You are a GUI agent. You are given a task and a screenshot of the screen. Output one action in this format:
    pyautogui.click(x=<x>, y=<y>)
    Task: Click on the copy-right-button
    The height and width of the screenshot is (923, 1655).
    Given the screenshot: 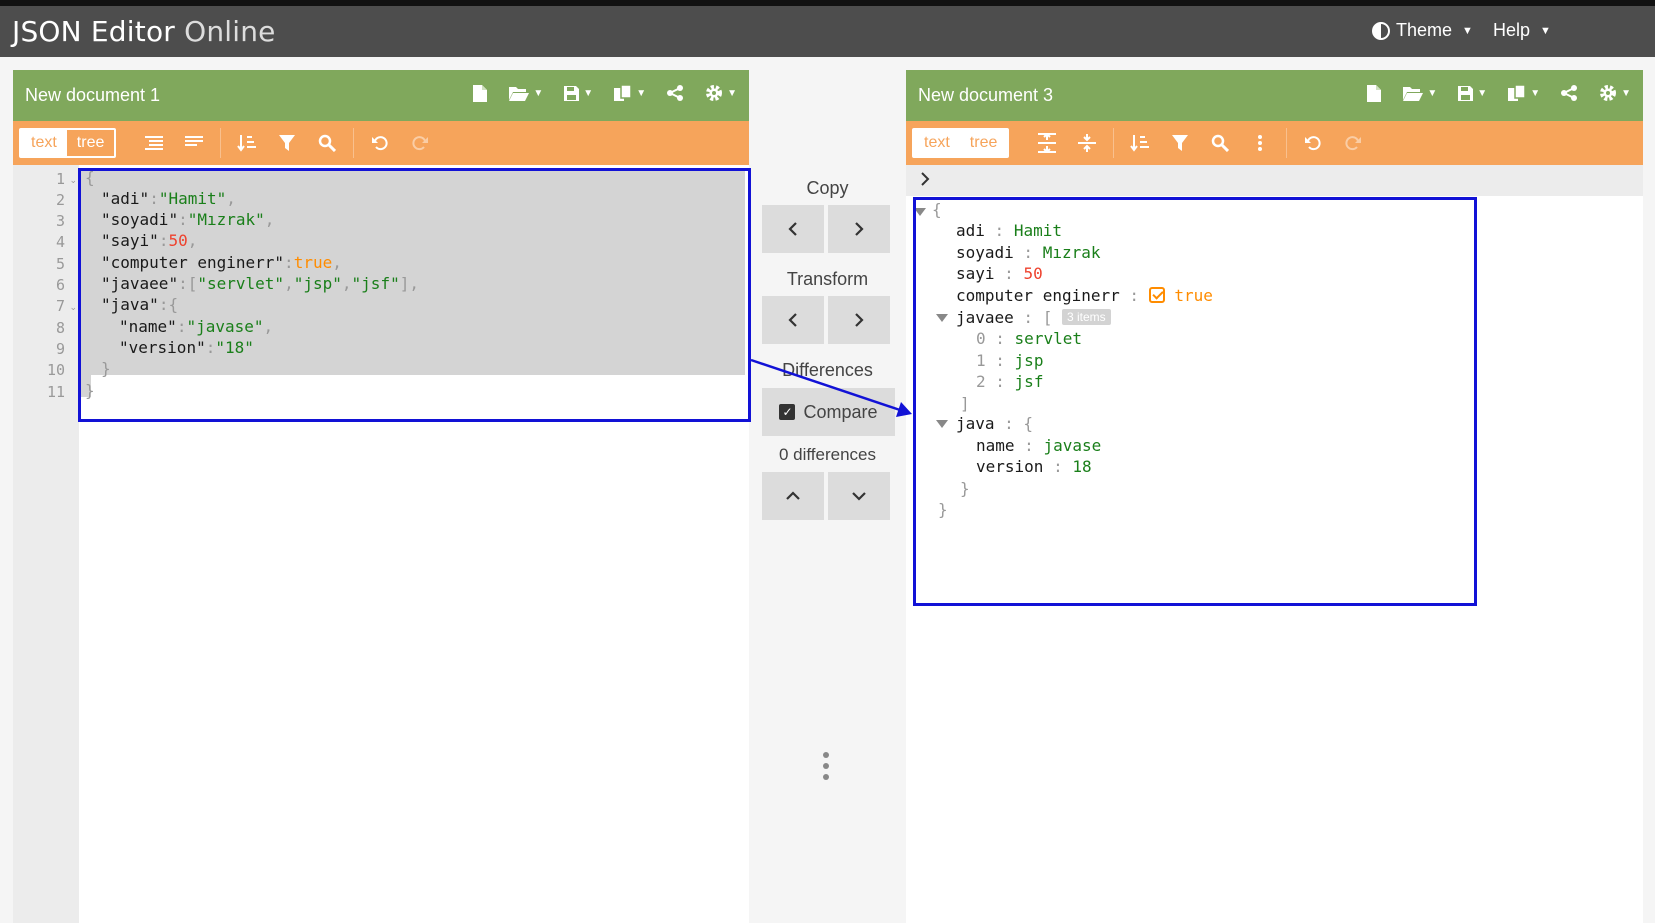 What is the action you would take?
    pyautogui.click(x=859, y=229)
    